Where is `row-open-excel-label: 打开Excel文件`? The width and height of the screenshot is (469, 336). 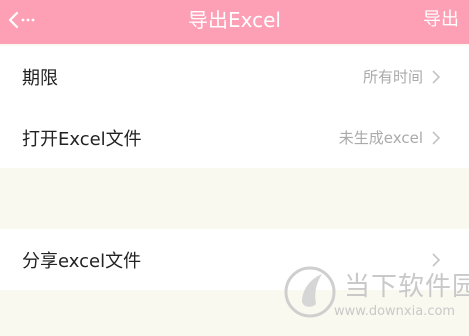
row-open-excel-label: 打开Excel文件 is located at coordinates (82, 139).